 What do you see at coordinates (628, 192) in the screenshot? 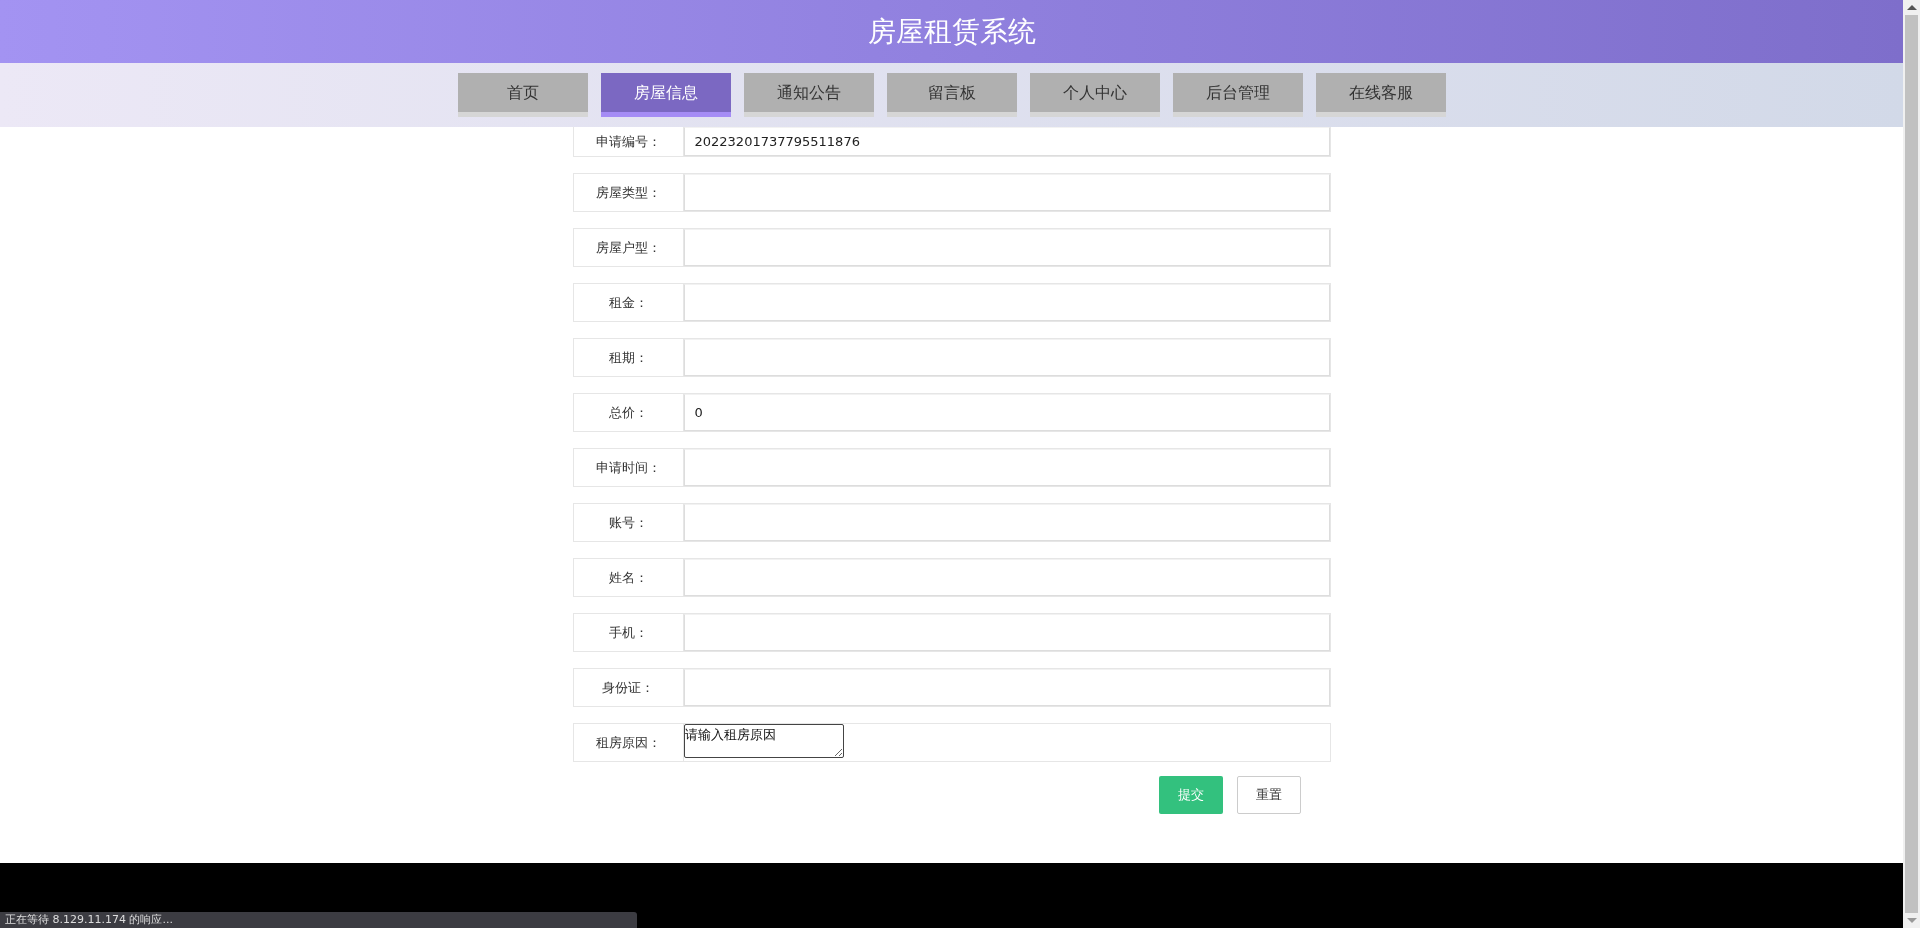
I see `field-label: 房屋类型：` at bounding box center [628, 192].